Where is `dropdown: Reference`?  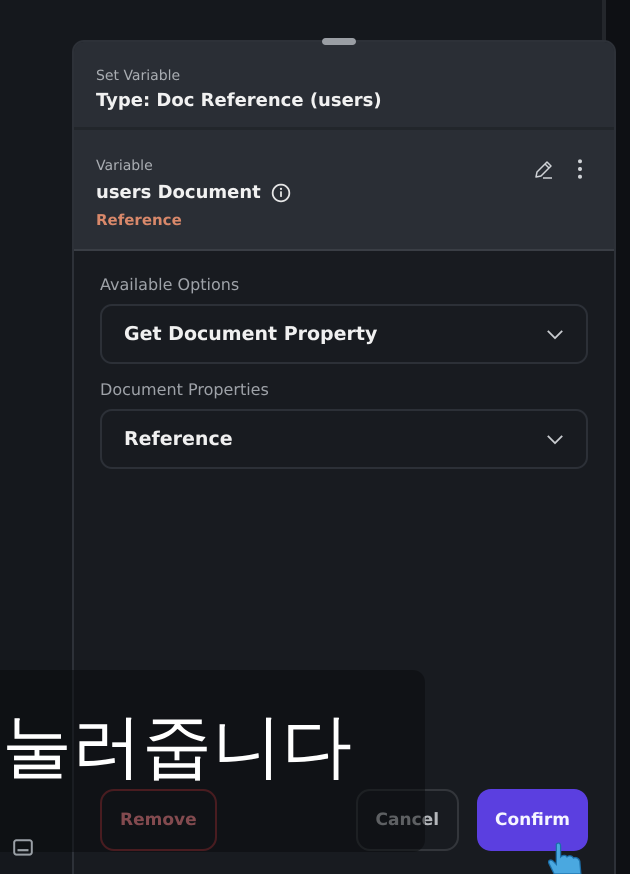 dropdown: Reference is located at coordinates (344, 439).